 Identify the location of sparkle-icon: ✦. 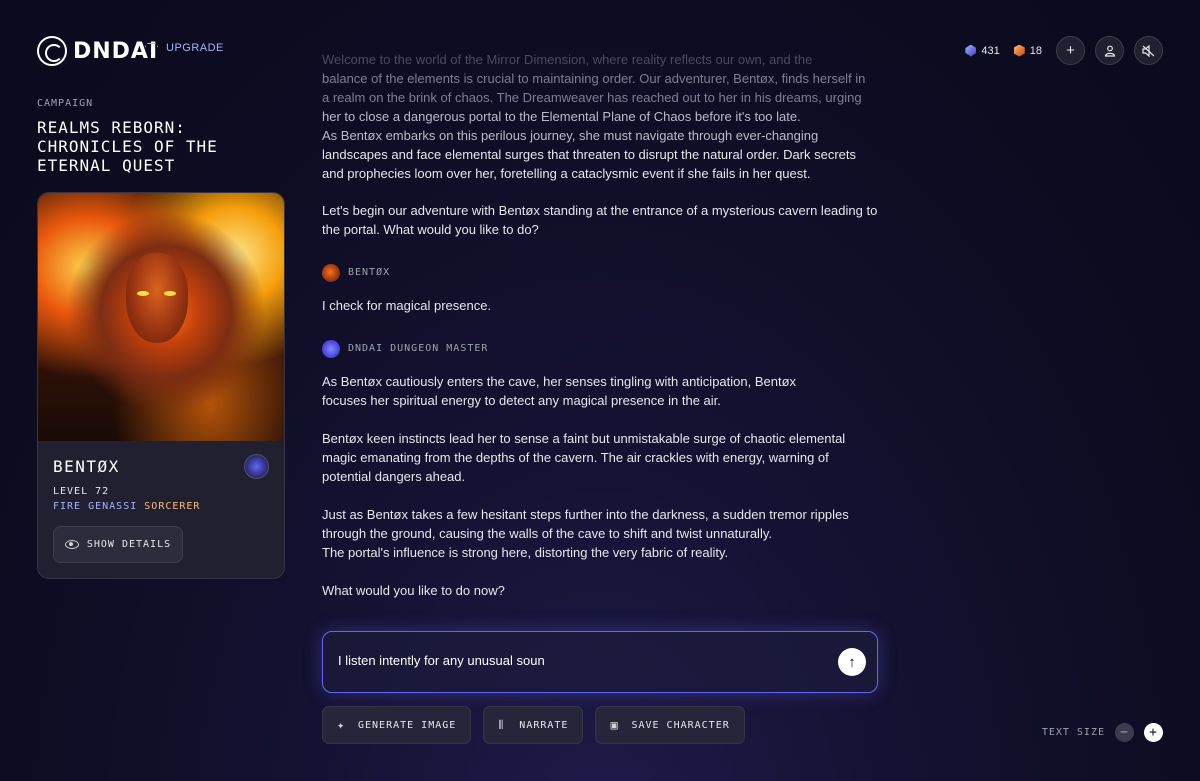
(341, 725).